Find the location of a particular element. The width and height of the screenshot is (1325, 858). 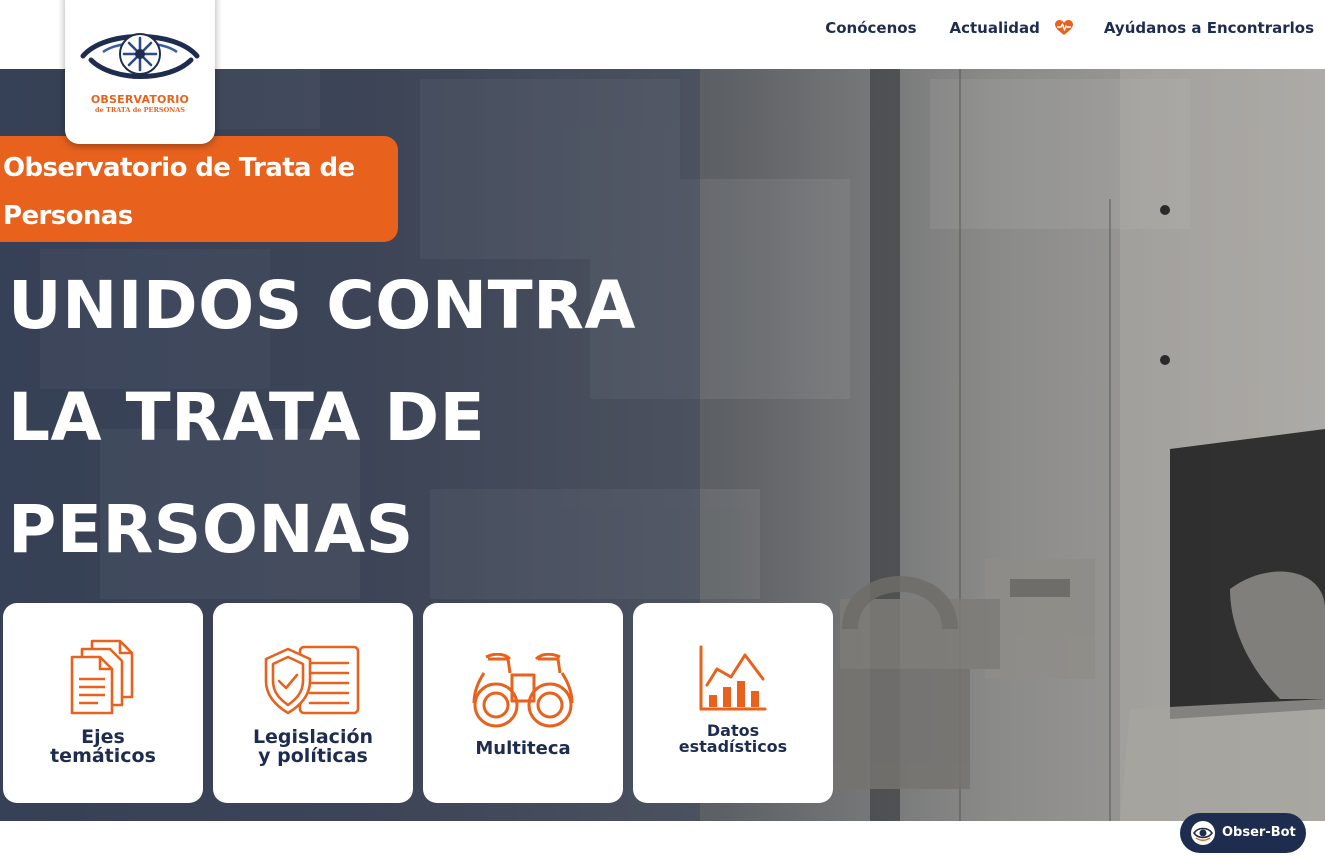

hero-badge: Observatorio de Trata de Personas is located at coordinates (199, 189).